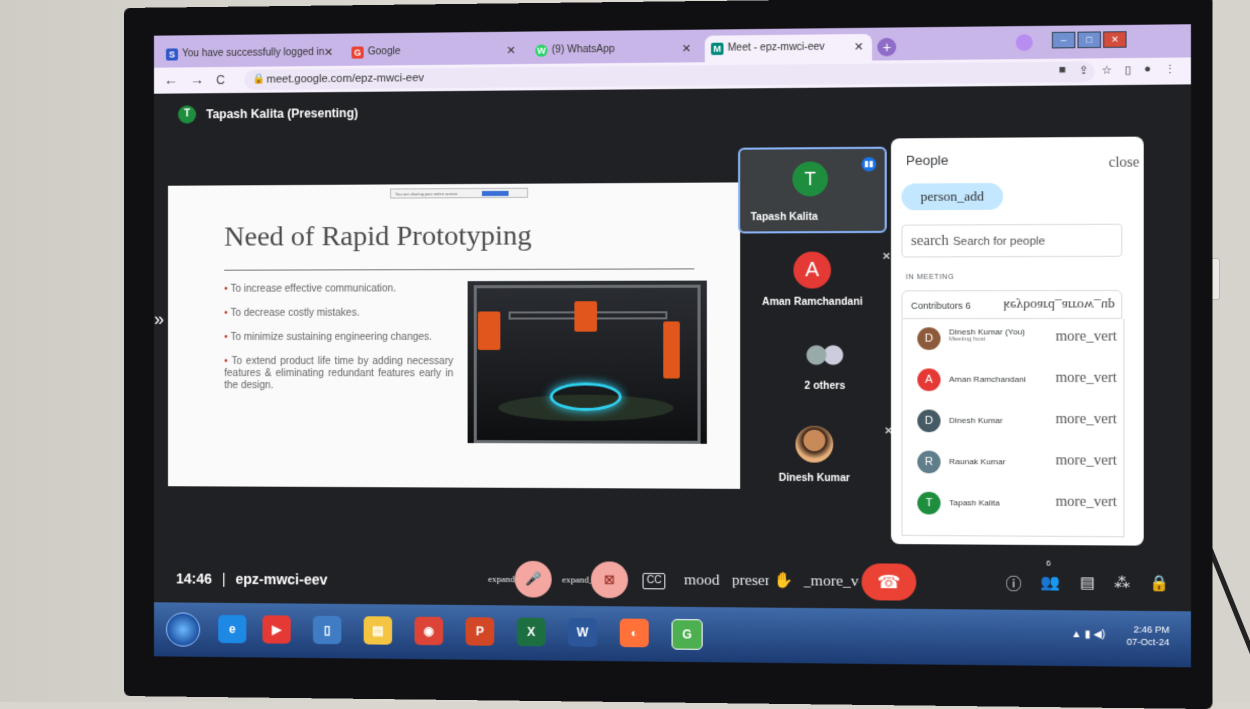 This screenshot has width=1250, height=709. I want to click on participant-tile-dinesh: ✕ Dinesh Kumar, so click(814, 461).